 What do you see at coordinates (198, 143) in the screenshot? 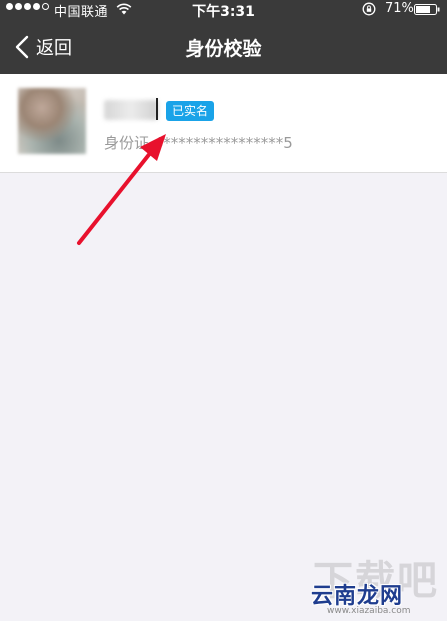
I see `id-card-number: 身份证 4****************5` at bounding box center [198, 143].